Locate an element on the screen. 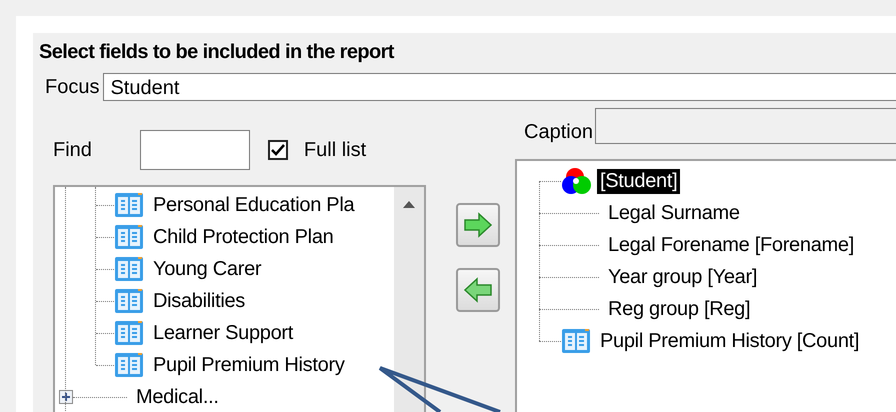 This screenshot has height=412, width=896. tree-item: Personal Education Pla is located at coordinates (254, 205).